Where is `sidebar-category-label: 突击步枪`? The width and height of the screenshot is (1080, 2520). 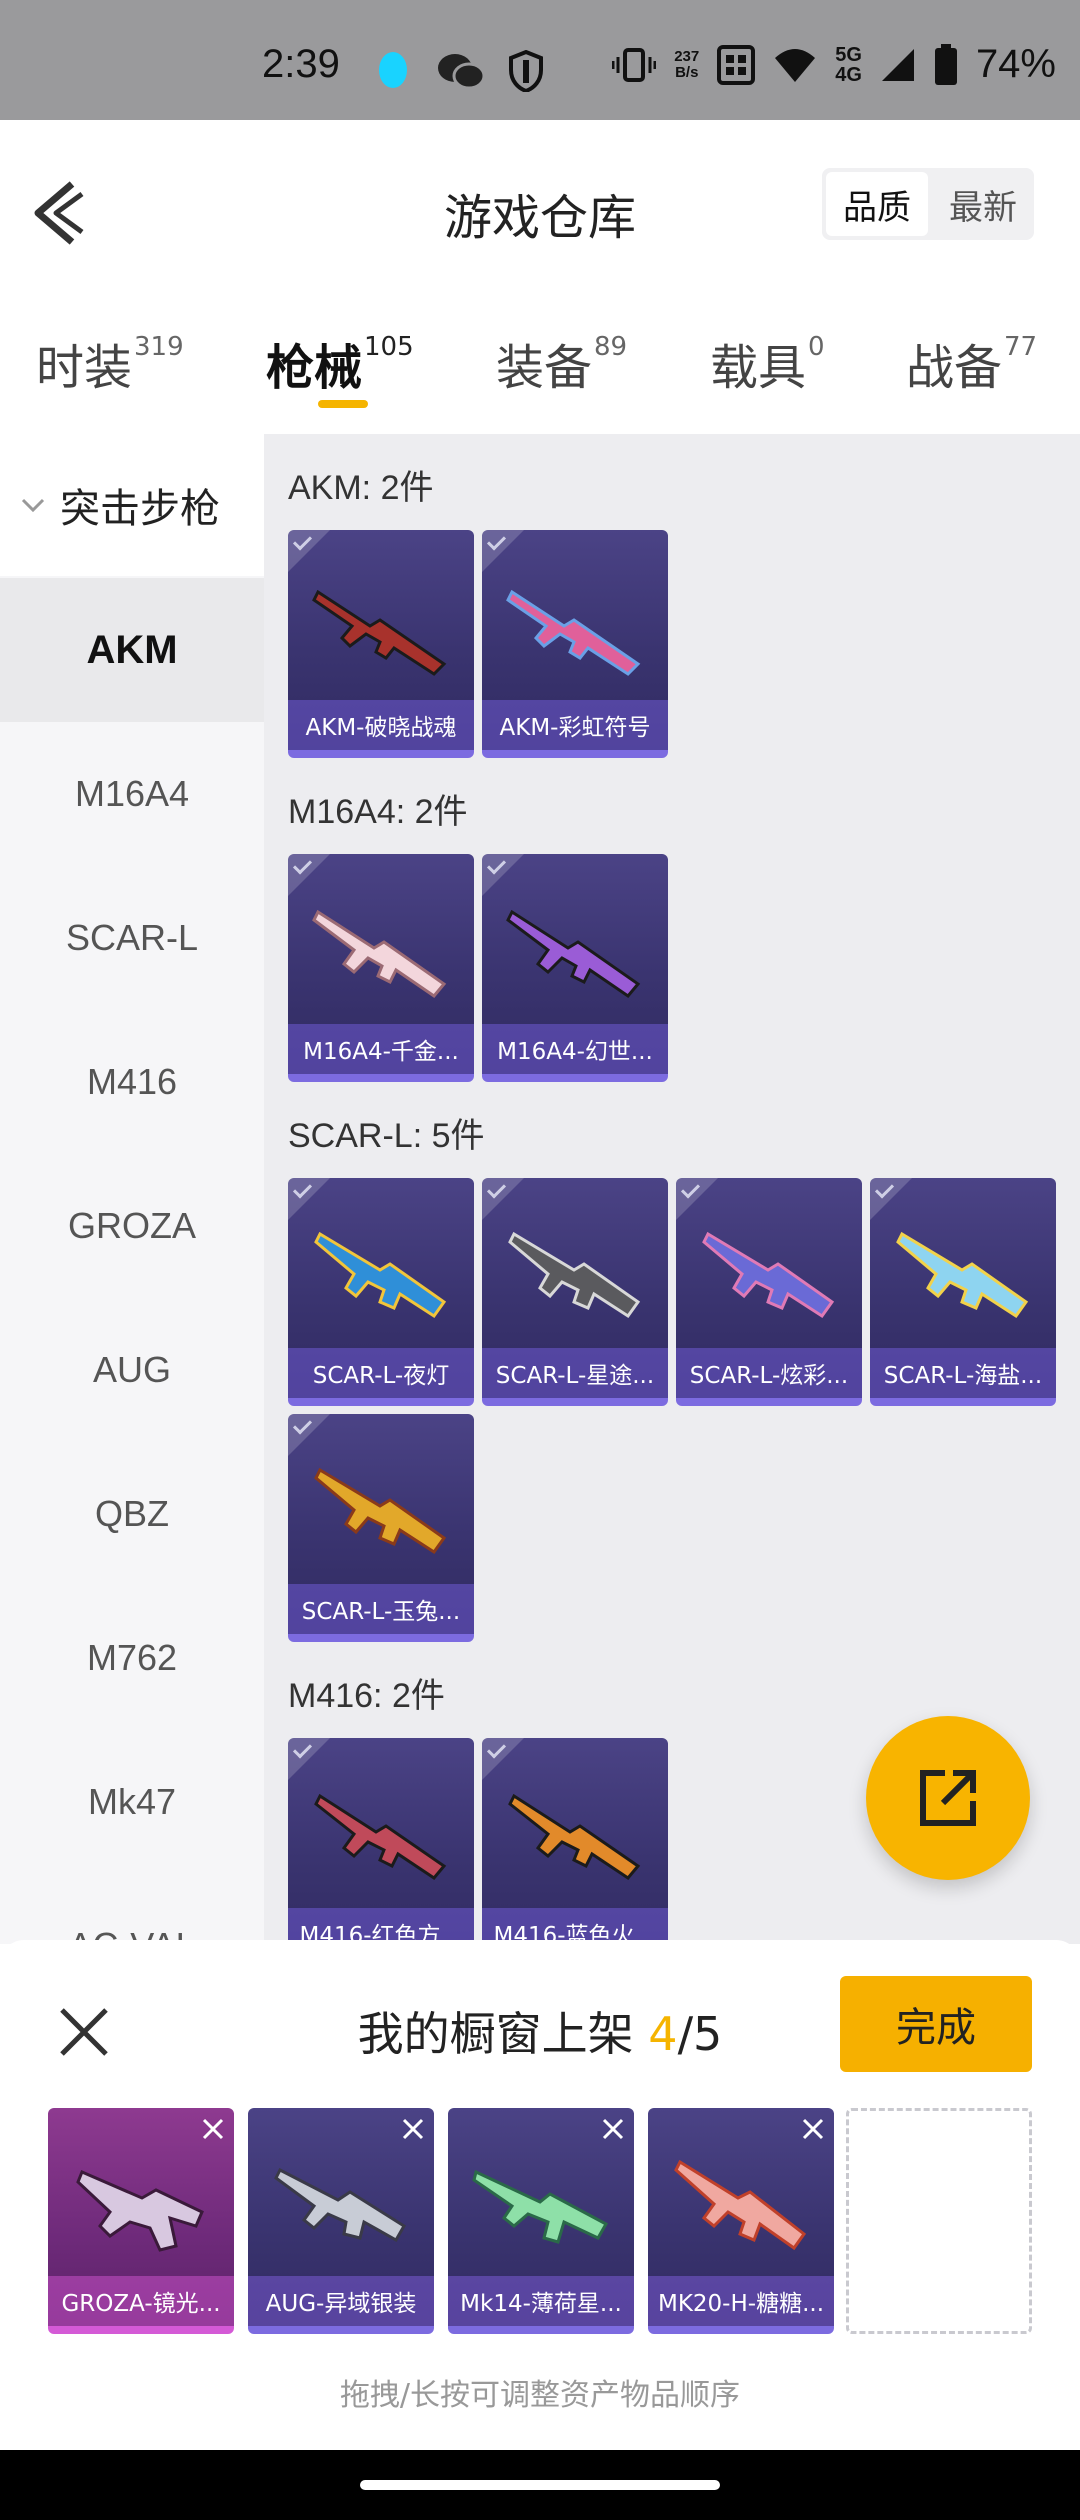
sidebar-category-label: 突击步枪 is located at coordinates (140, 509).